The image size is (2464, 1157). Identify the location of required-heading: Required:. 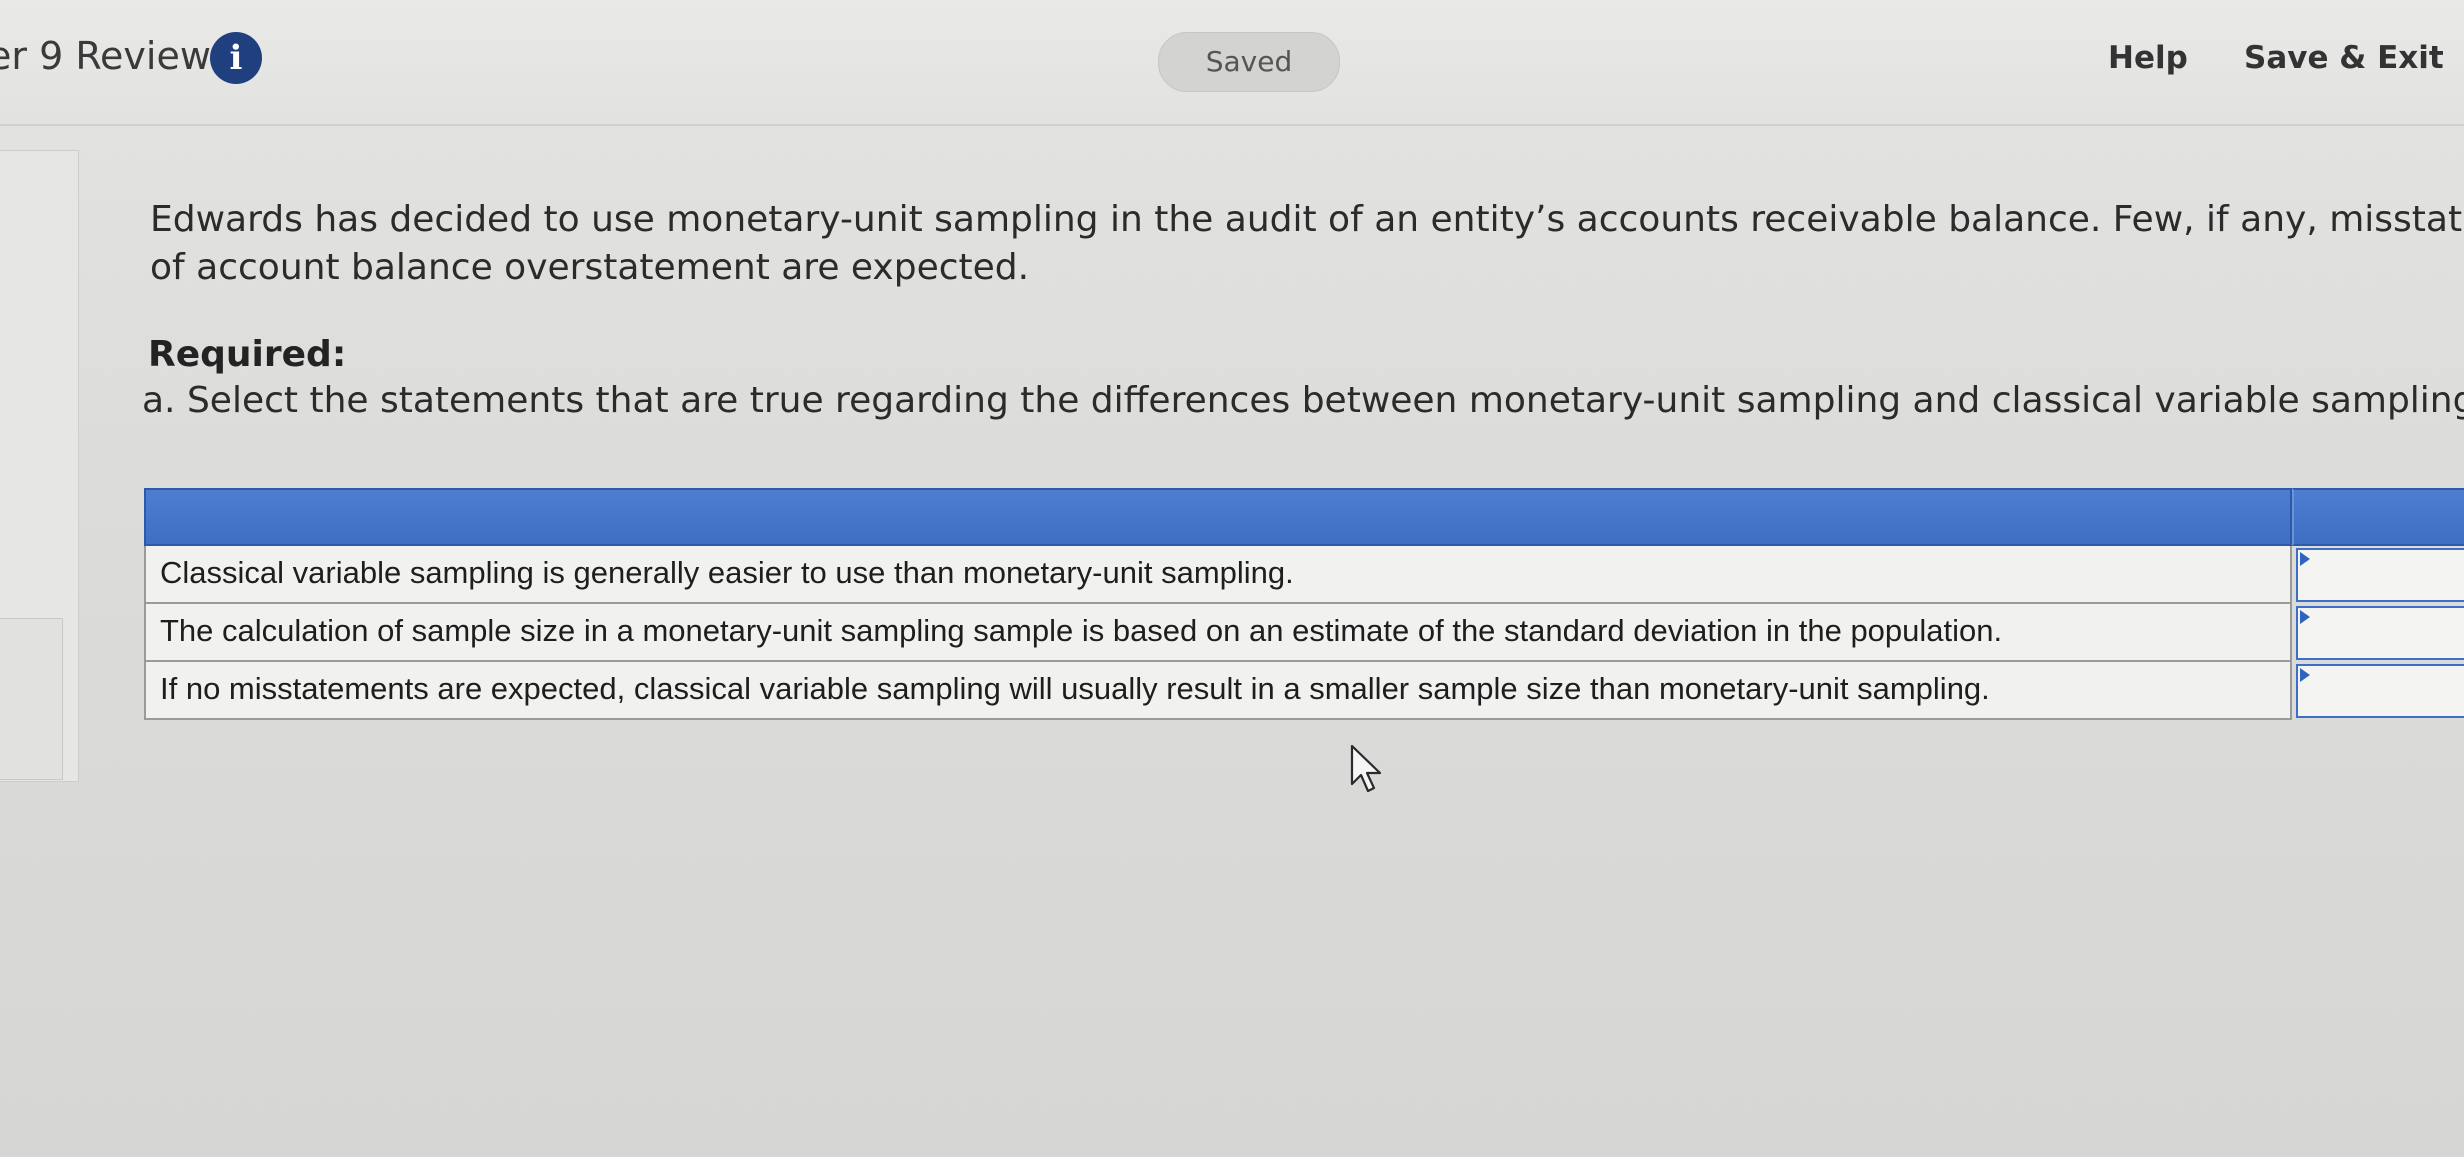
(247, 354).